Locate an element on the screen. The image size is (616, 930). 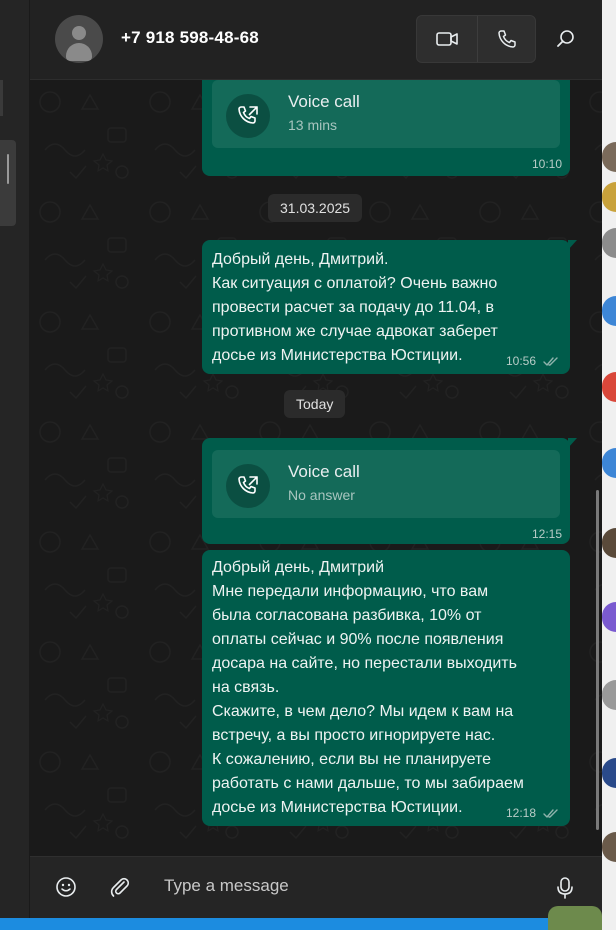
attach-button is located at coordinates (120, 887).